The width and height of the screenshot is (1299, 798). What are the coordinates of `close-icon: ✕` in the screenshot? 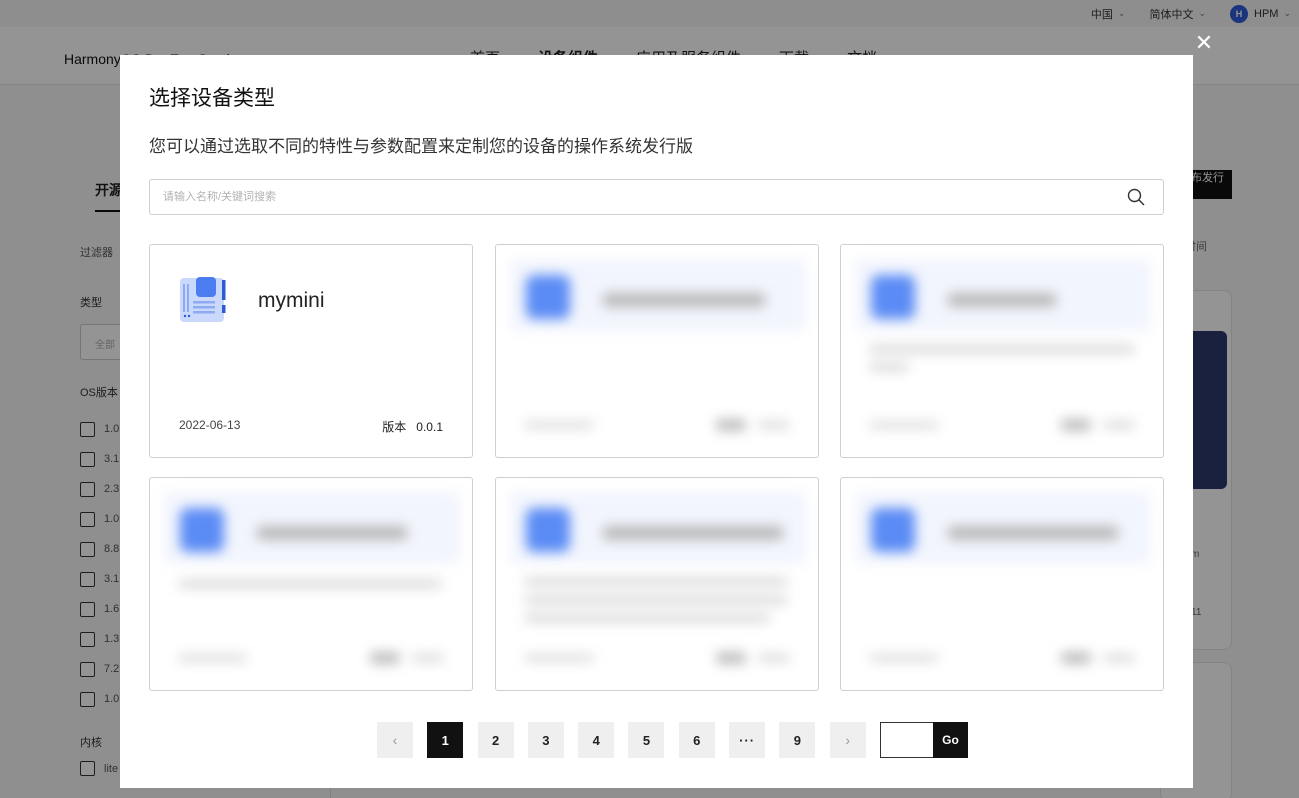 It's located at (1204, 43).